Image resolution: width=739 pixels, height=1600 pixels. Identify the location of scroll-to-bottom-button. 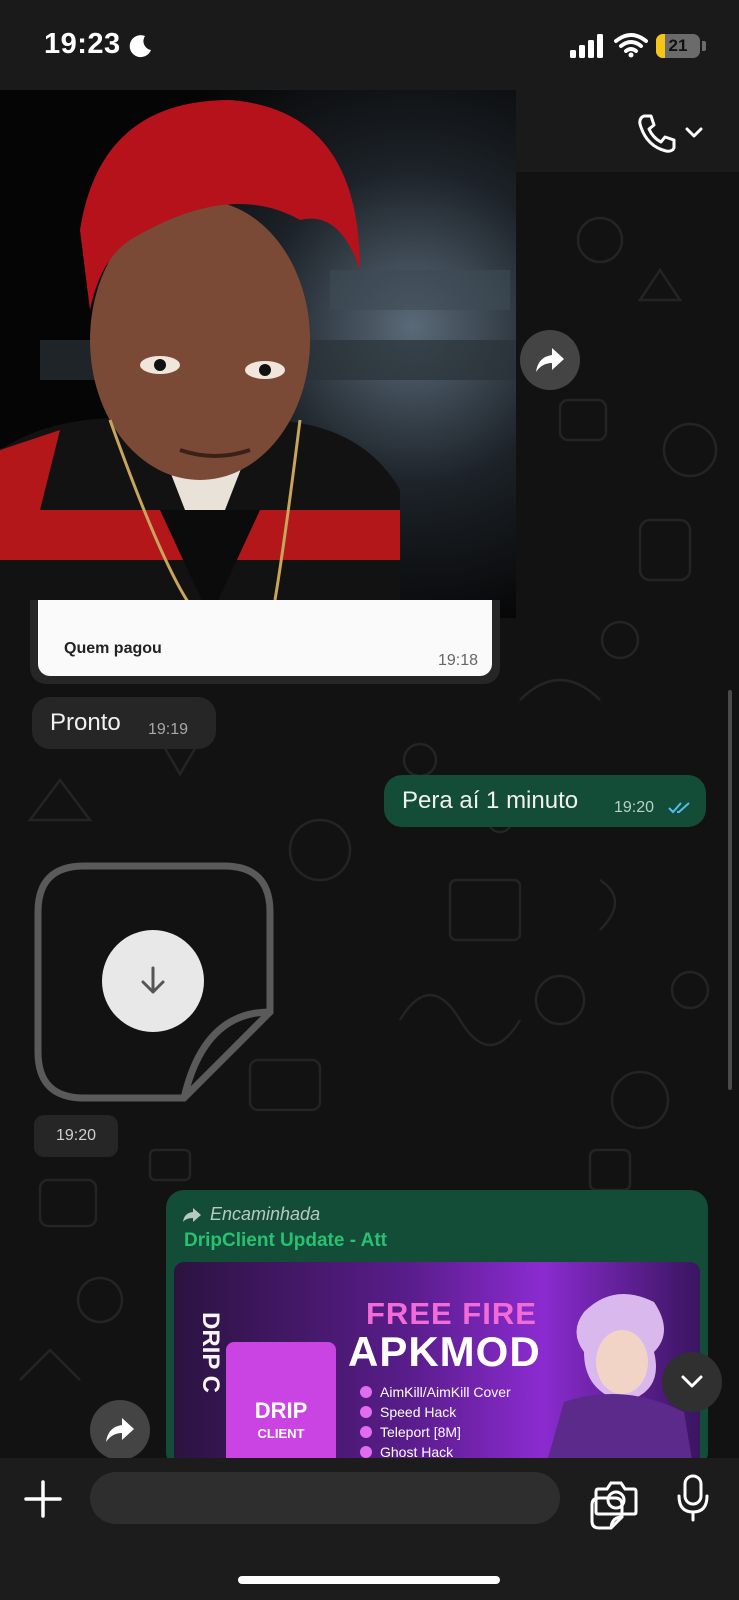
(692, 1382).